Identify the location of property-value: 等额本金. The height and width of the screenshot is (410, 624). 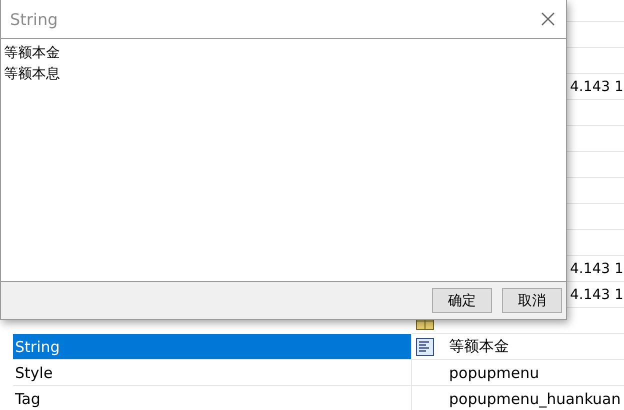
(479, 346).